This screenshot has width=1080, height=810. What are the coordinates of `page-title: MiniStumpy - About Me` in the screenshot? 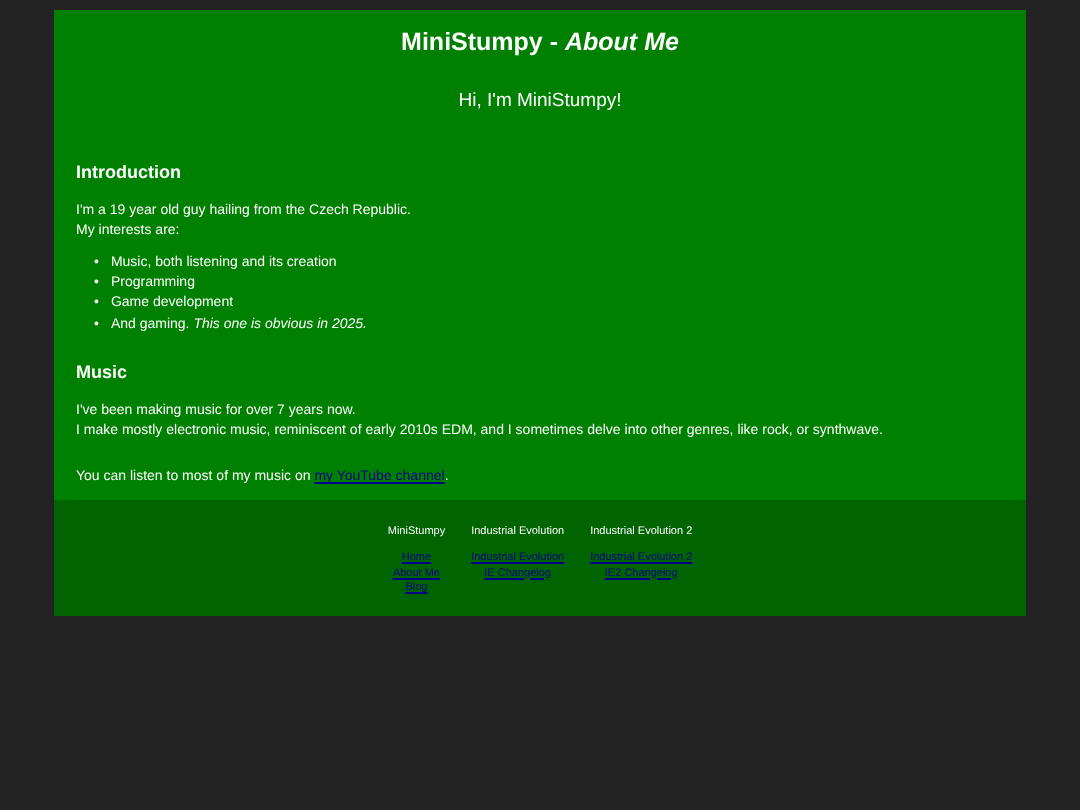 It's located at (540, 42).